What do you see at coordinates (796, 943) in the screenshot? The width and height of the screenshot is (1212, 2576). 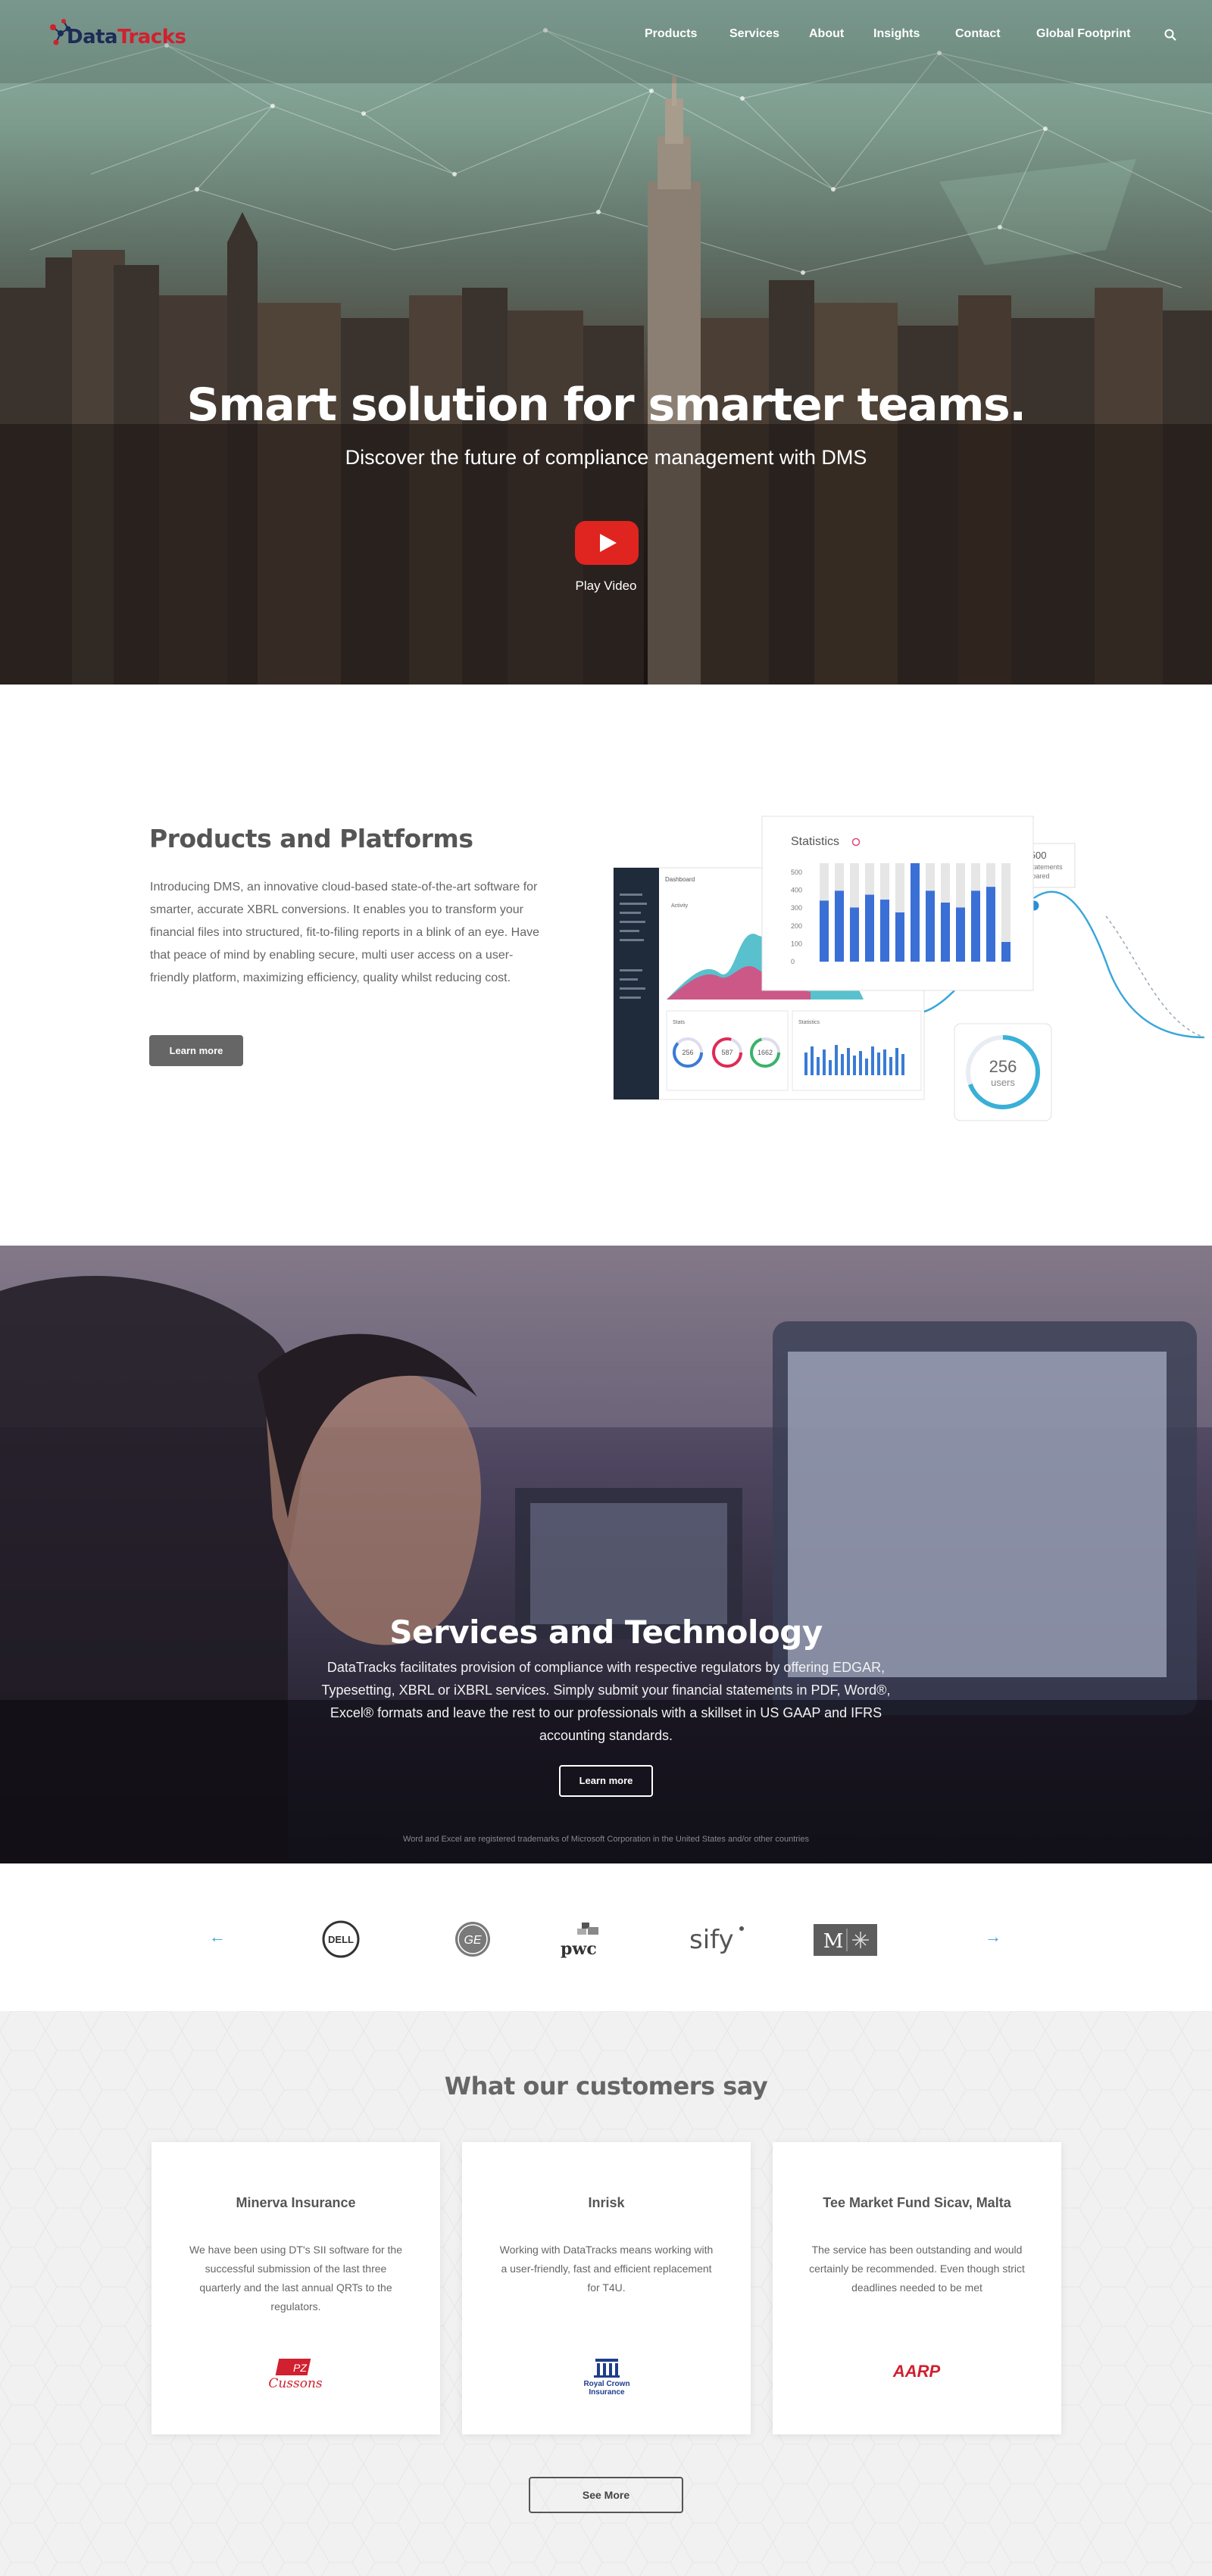 I see `statistics-axis-label: 100` at bounding box center [796, 943].